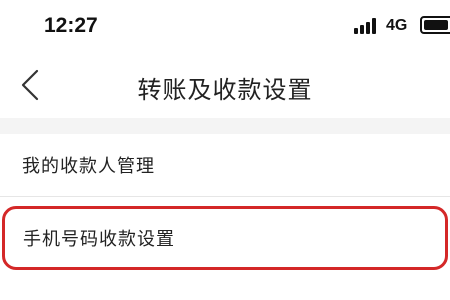 This screenshot has height=300, width=450. Describe the element at coordinates (71, 25) in the screenshot. I see `status-time: 12:27` at that location.